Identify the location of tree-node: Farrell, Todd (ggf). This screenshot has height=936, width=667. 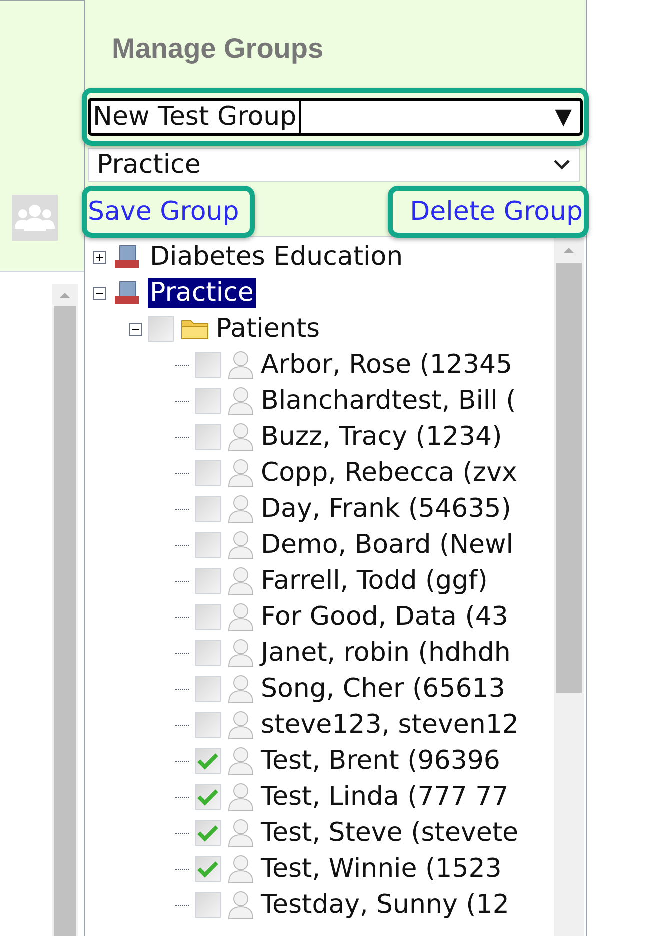
(374, 581).